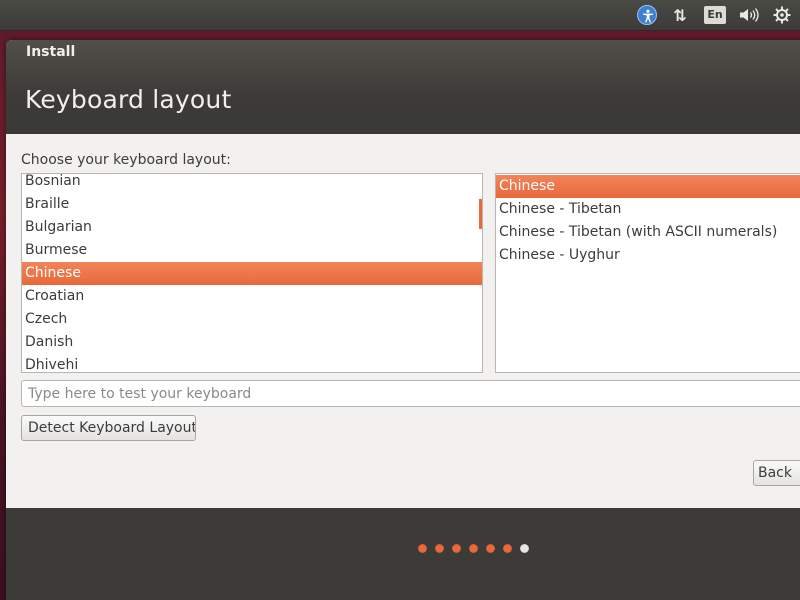 The width and height of the screenshot is (800, 600). I want to click on layout-list-scrollbar, so click(480, 214).